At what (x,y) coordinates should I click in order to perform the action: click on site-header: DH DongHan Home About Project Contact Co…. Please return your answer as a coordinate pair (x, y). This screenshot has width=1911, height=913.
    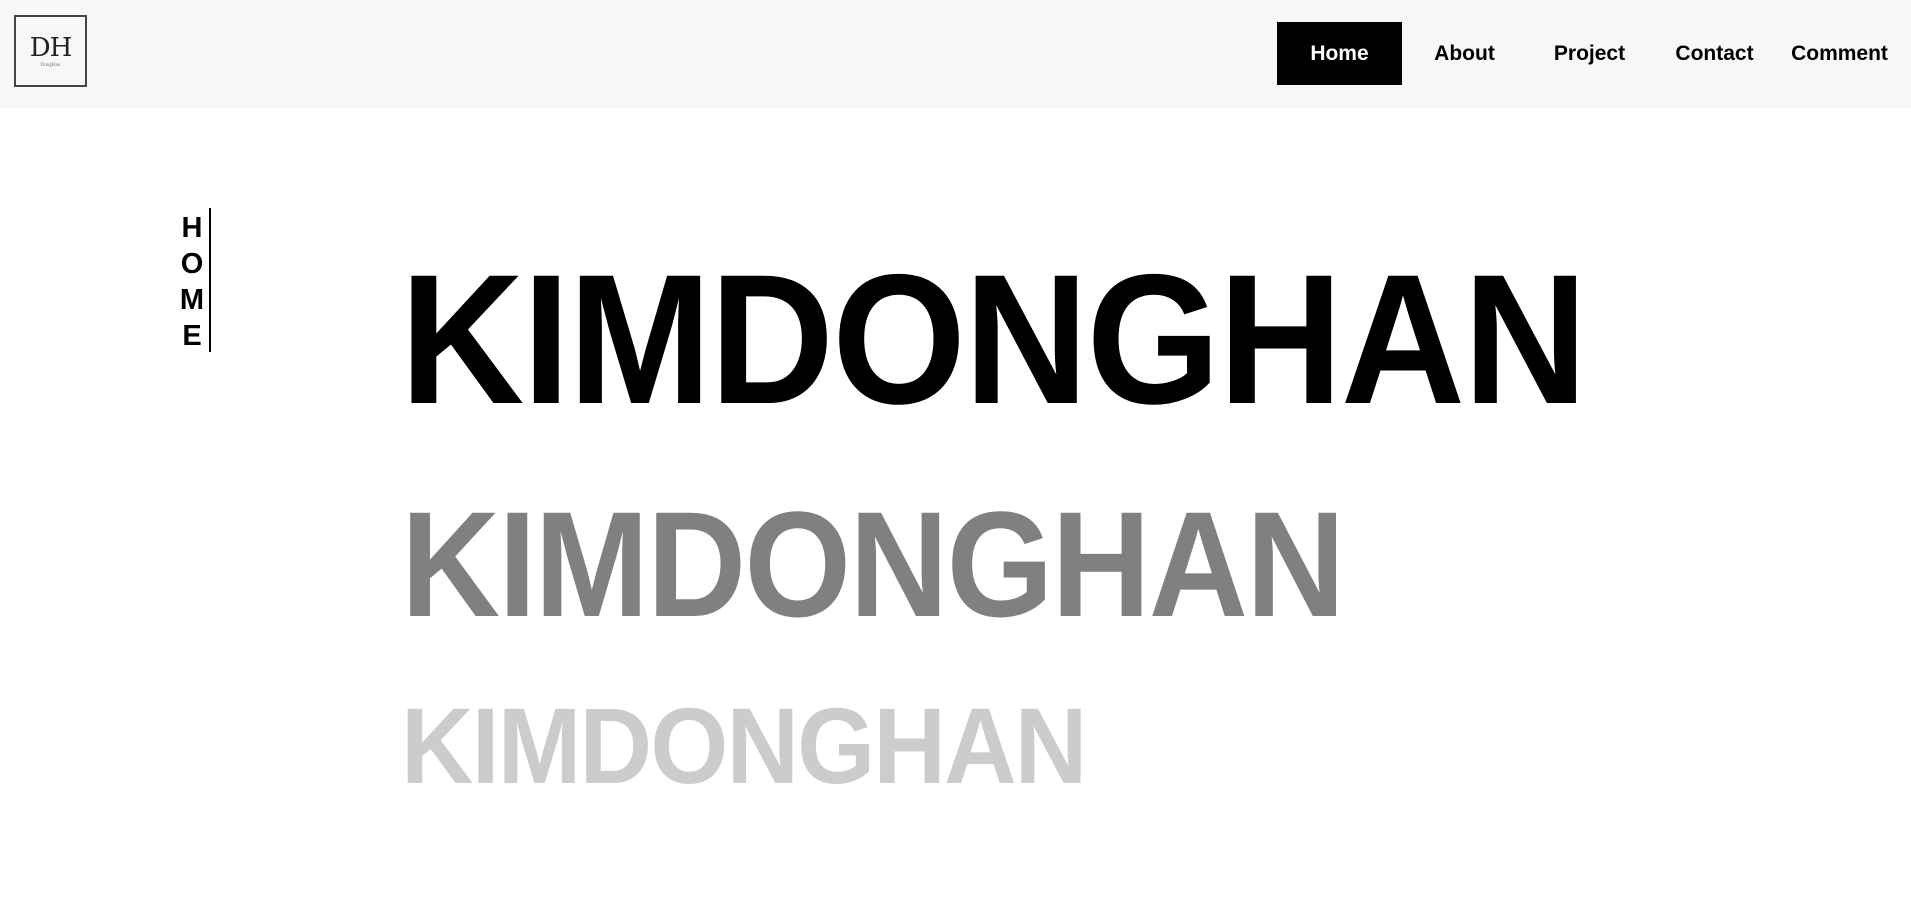
    Looking at the image, I should click on (955, 54).